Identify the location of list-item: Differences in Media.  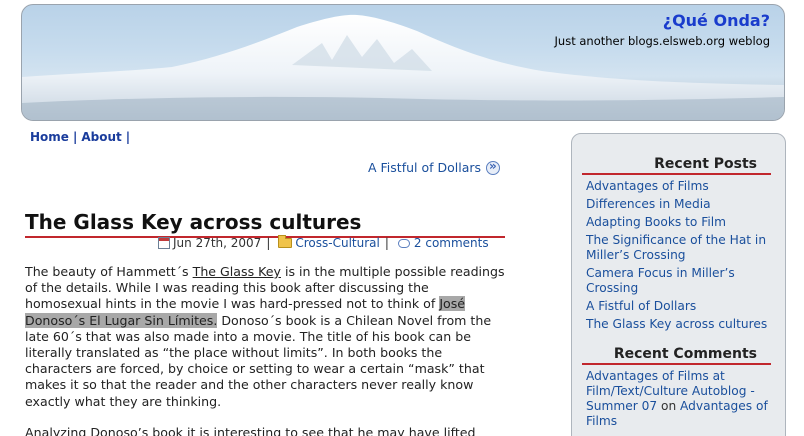
(680, 204).